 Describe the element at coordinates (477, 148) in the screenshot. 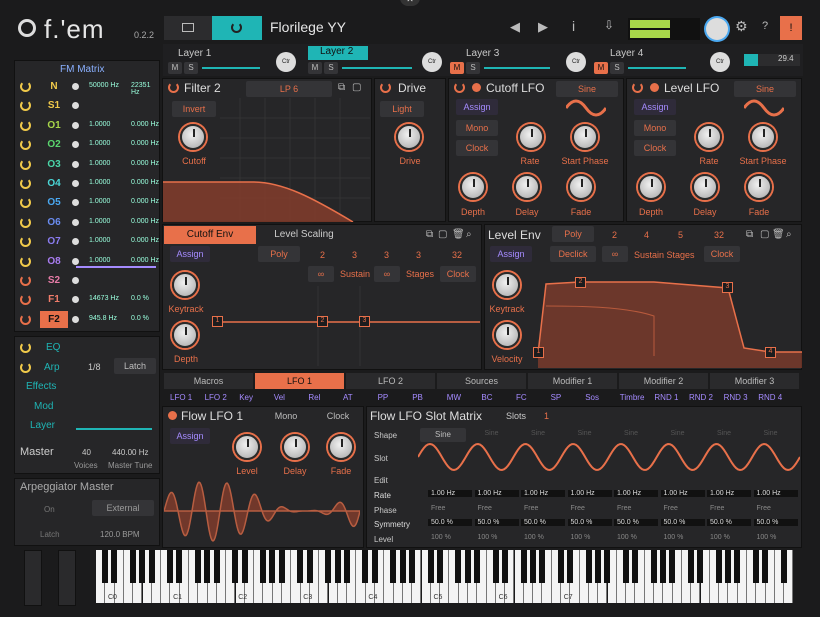

I see `cutoff-lfo-clock-button: Clock` at that location.